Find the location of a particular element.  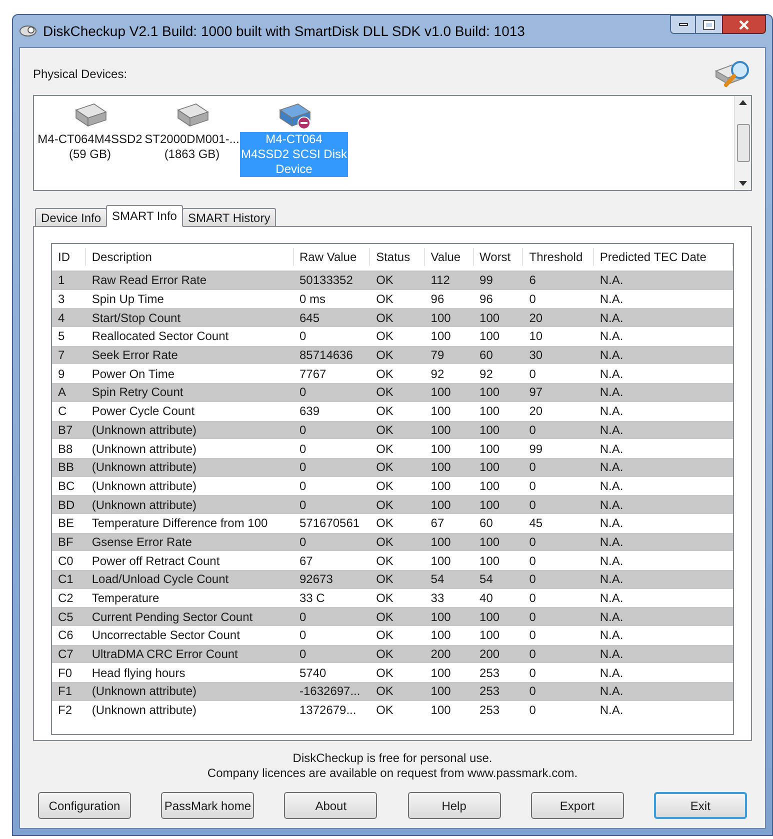

column-header: Status is located at coordinates (397, 257).